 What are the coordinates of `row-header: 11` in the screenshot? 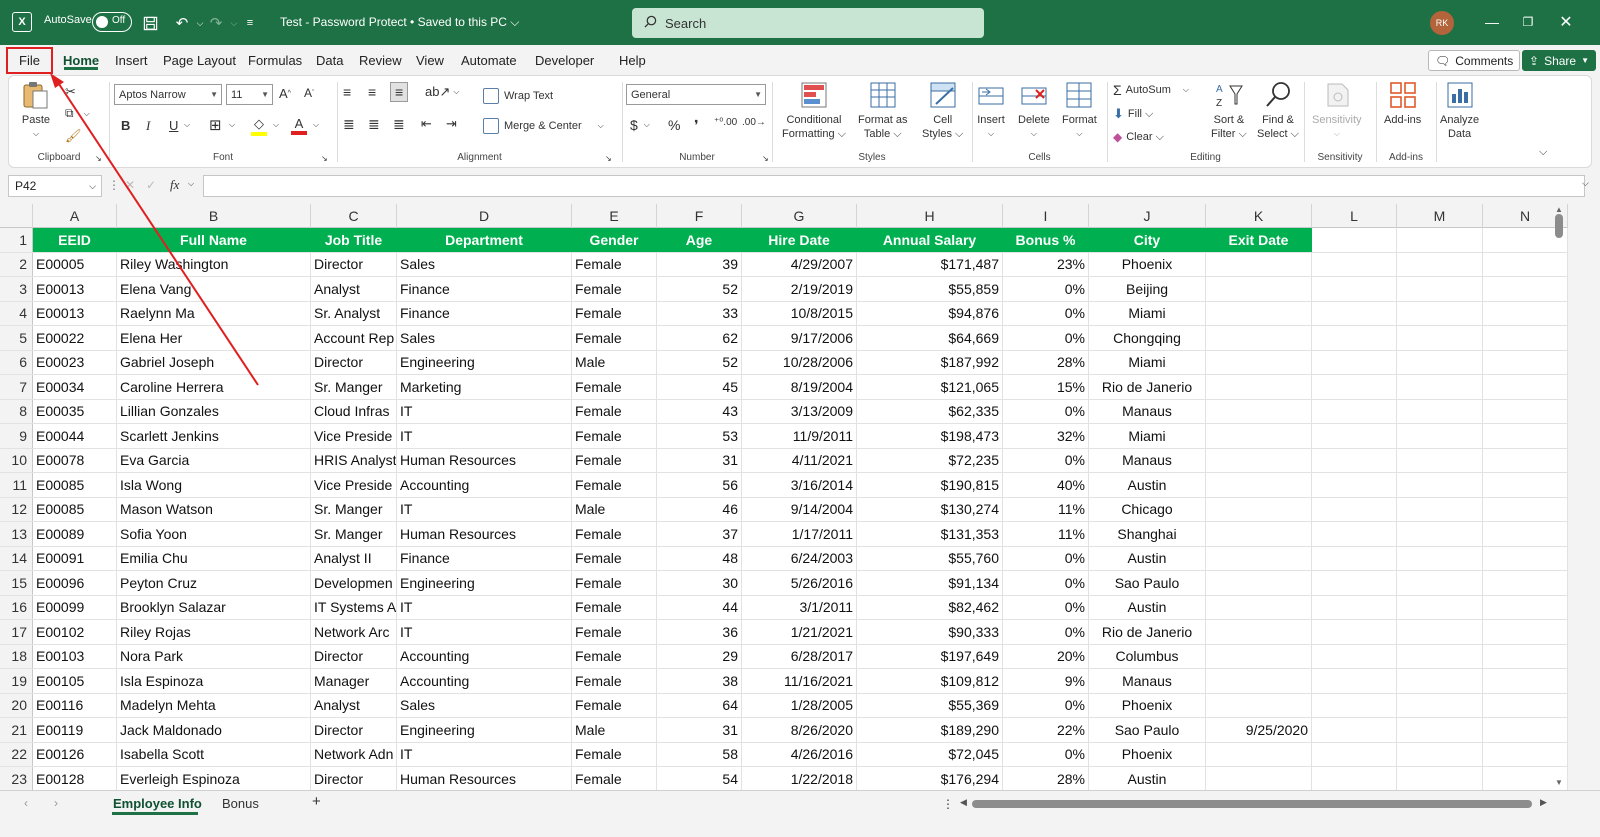 It's located at (16, 485).